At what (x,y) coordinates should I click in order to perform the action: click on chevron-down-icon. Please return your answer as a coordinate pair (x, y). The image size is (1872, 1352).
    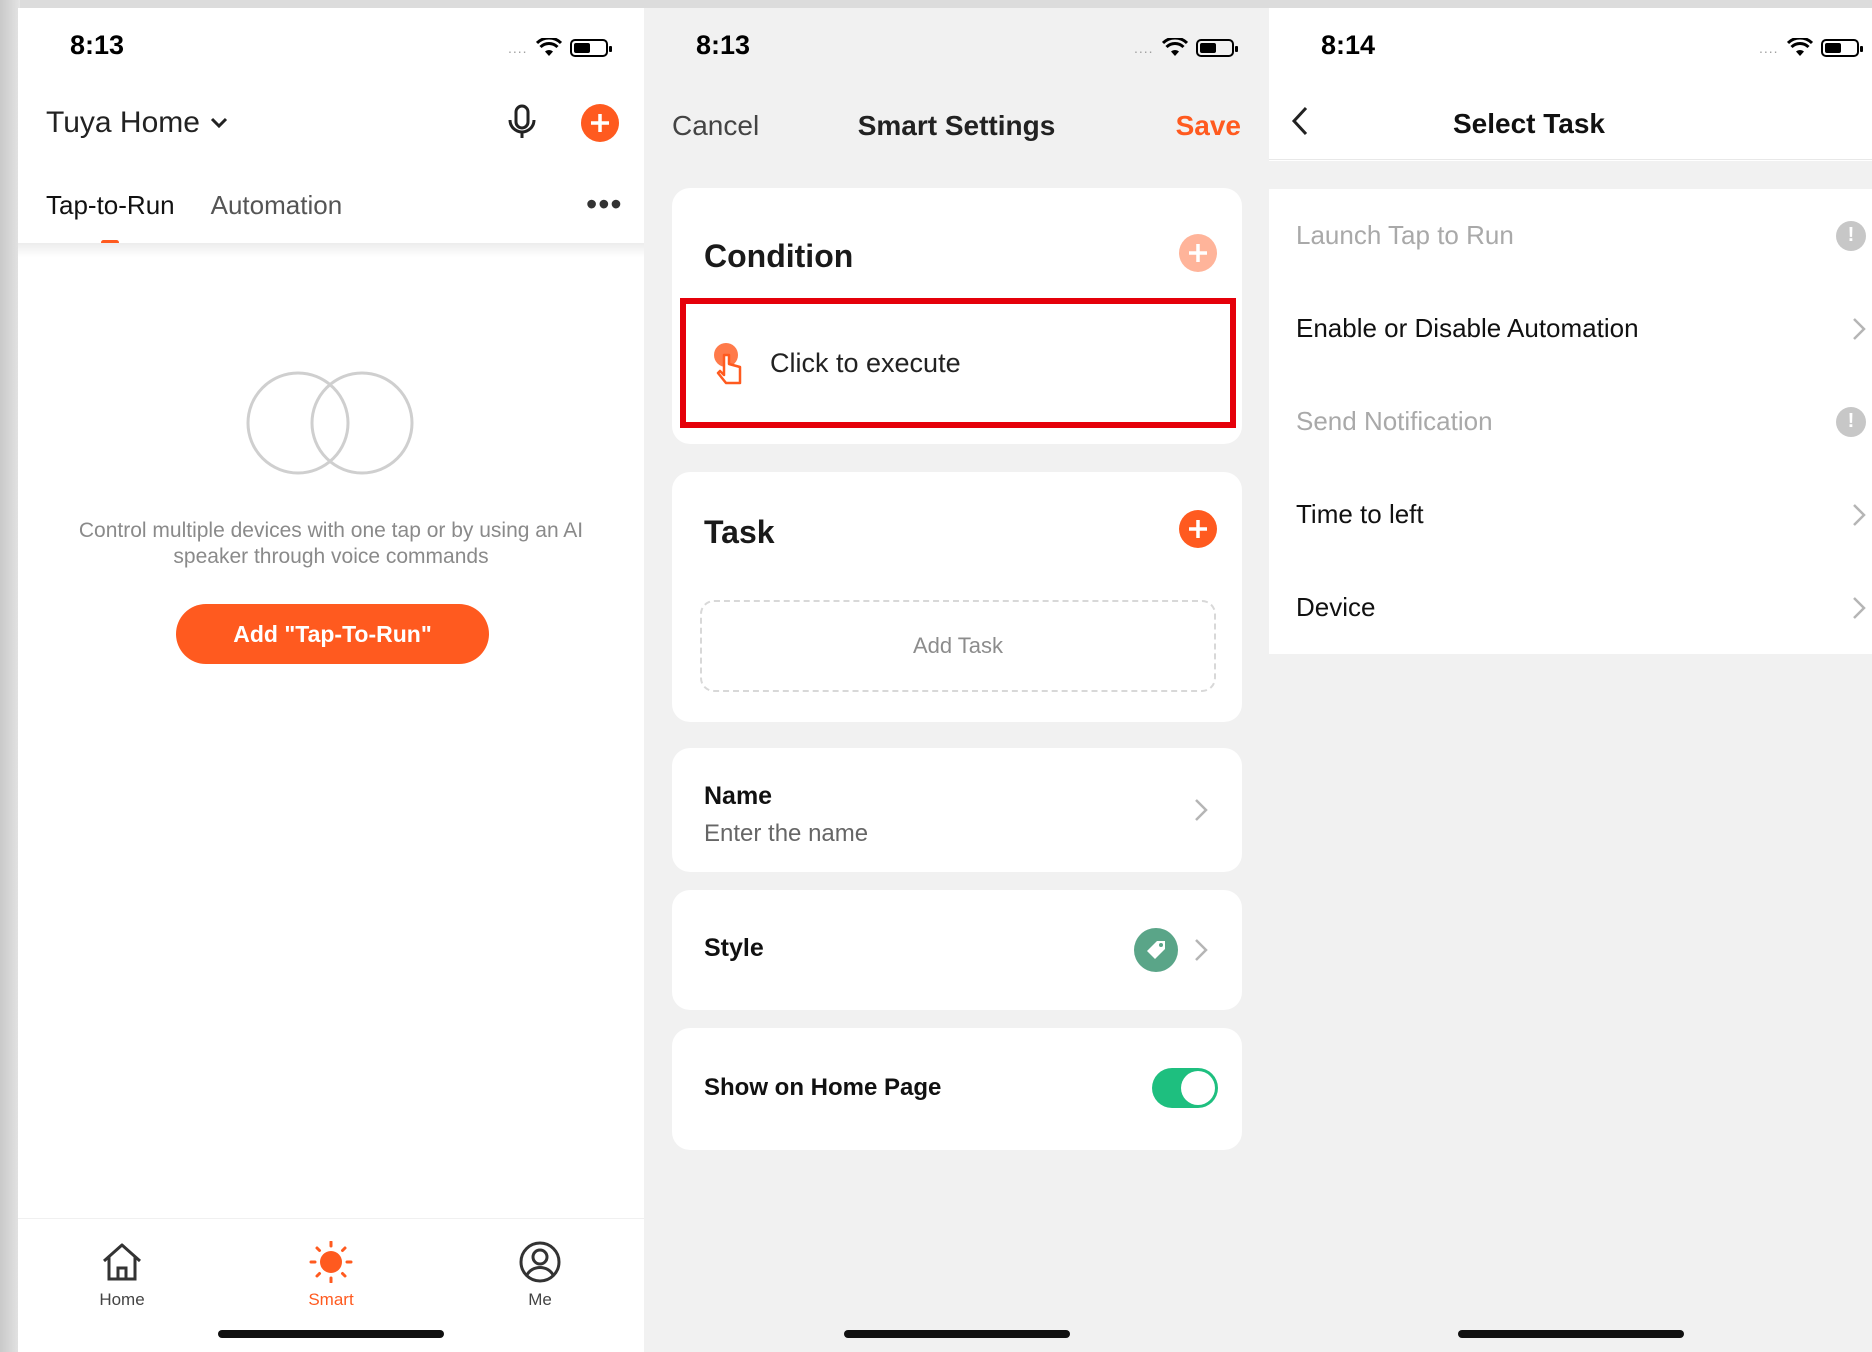
    Looking at the image, I should click on (219, 123).